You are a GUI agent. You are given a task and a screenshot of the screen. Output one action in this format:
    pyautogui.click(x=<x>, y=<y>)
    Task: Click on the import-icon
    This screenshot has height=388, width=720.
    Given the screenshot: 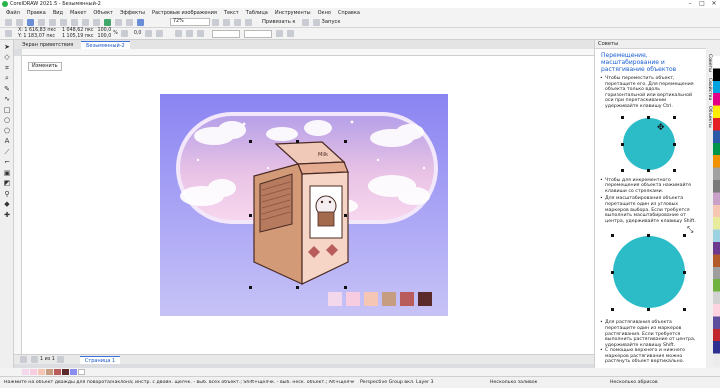 What is the action you would take?
    pyautogui.click(x=118, y=22)
    